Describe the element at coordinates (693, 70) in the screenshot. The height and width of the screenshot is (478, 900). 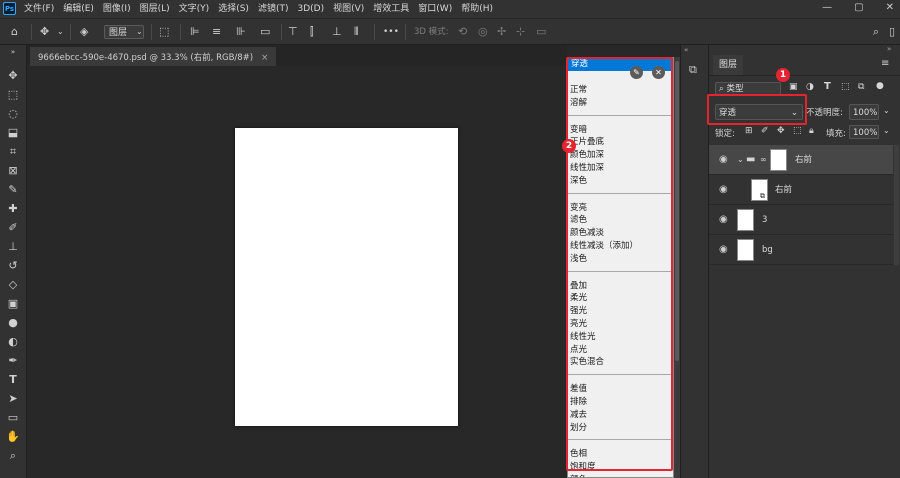
I see `properties-panel-icon: ⧉` at that location.